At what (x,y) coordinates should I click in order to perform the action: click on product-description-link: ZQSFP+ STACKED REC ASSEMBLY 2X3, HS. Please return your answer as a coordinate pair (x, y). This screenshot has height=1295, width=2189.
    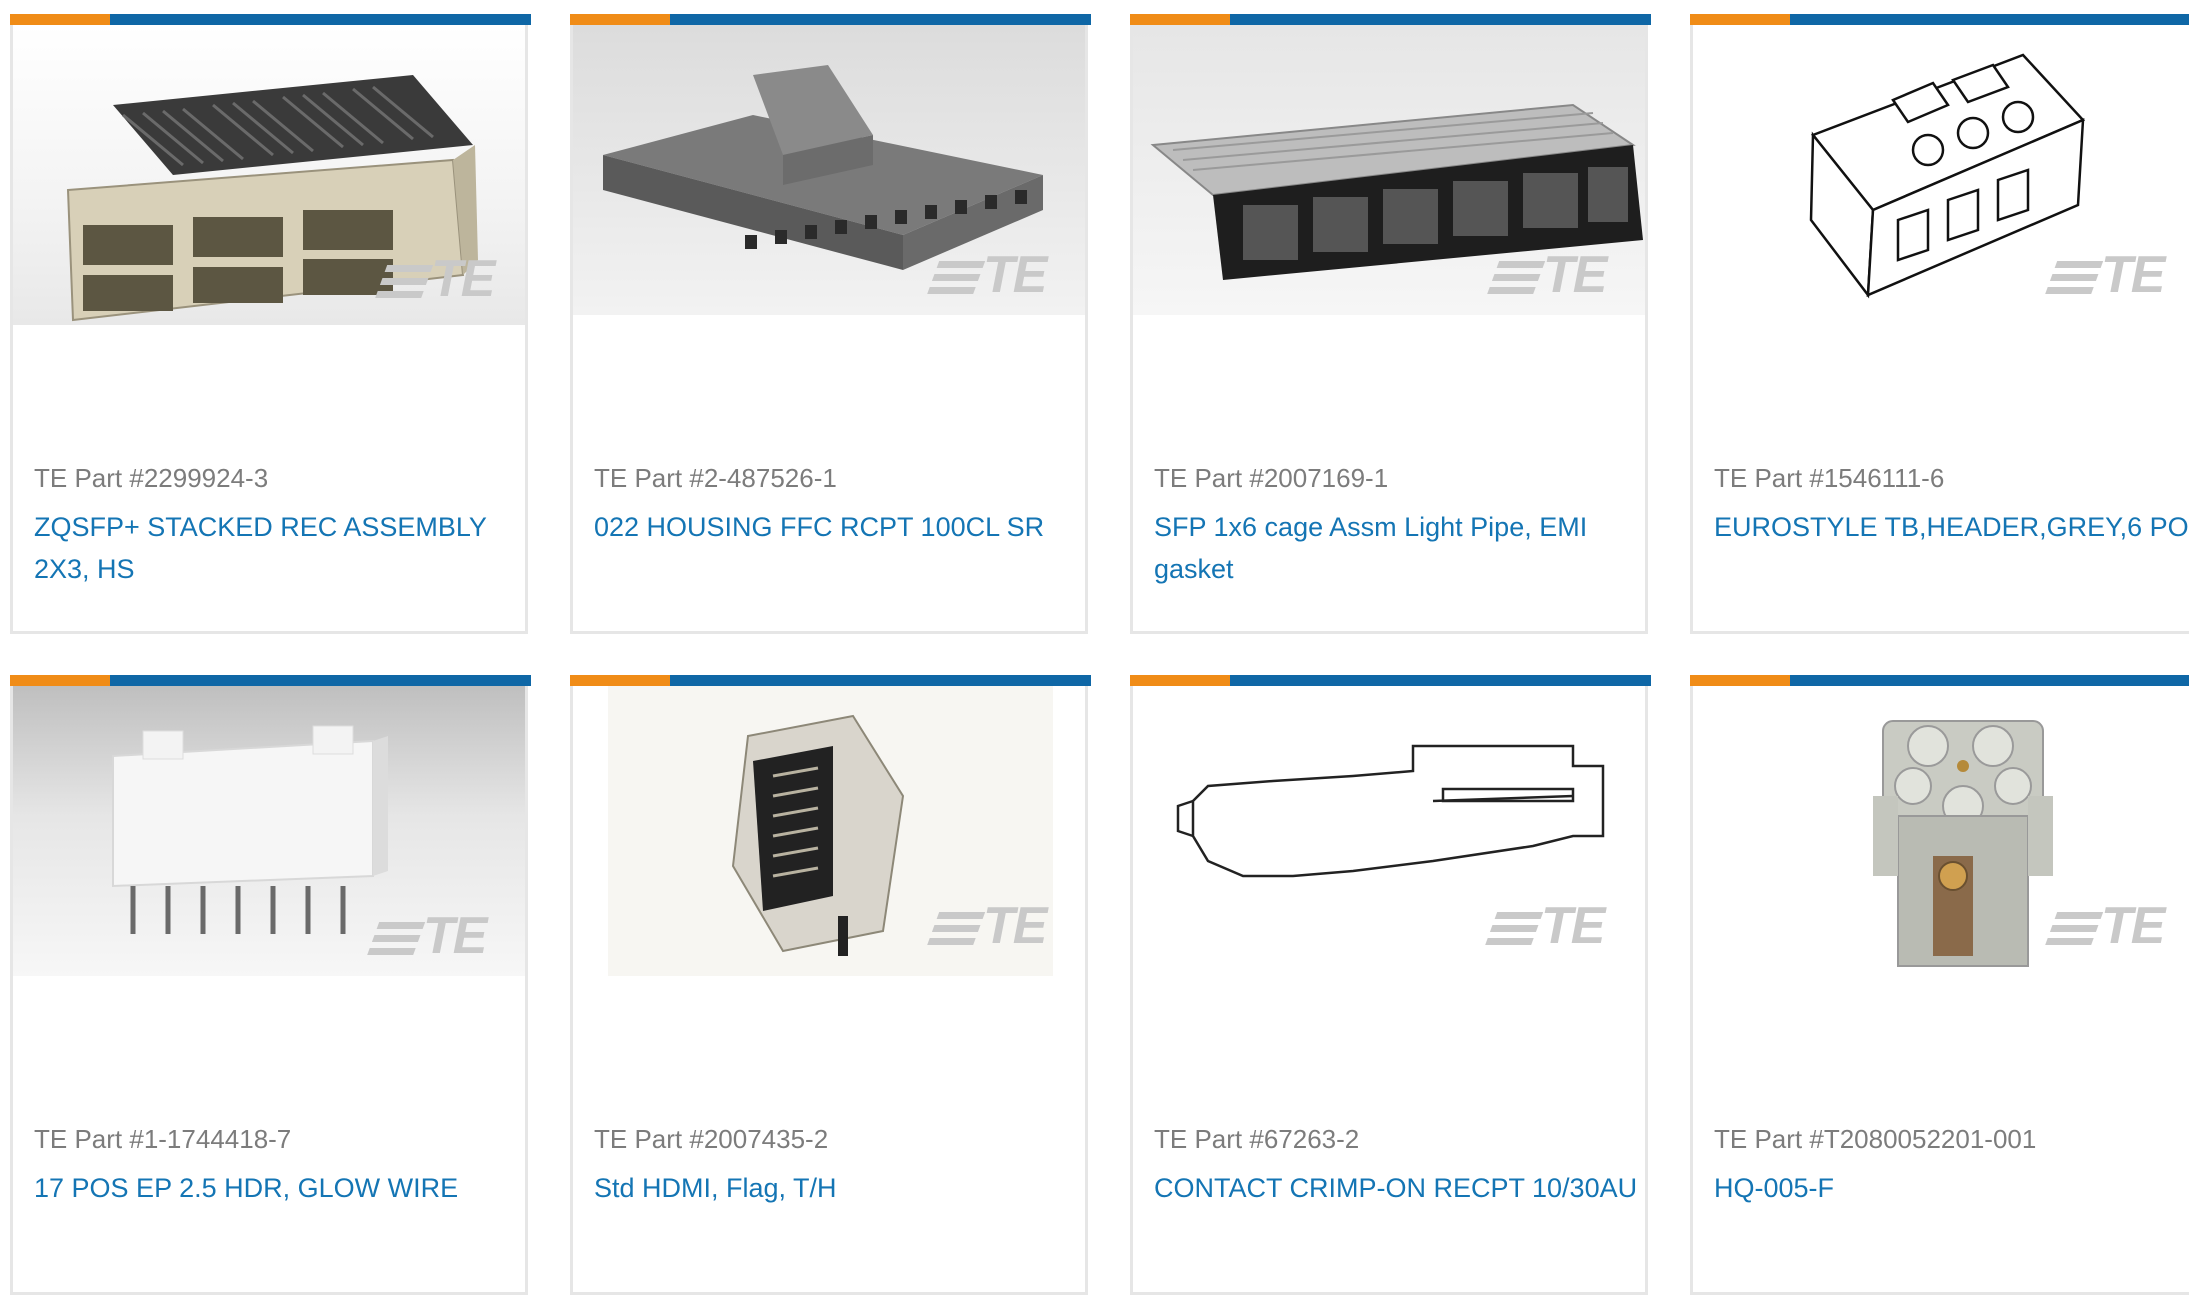
    Looking at the image, I should click on (279, 548).